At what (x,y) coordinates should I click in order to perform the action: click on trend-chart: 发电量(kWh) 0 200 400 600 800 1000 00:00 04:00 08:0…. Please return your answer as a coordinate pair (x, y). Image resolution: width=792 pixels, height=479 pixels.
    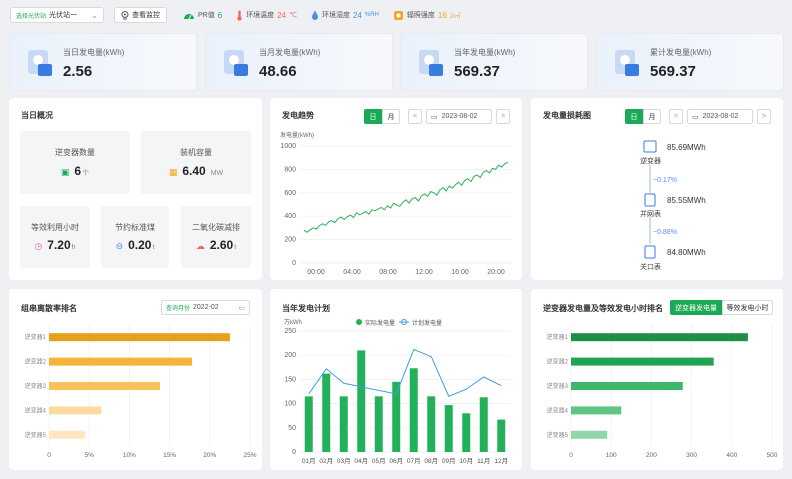
    Looking at the image, I should click on (396, 203).